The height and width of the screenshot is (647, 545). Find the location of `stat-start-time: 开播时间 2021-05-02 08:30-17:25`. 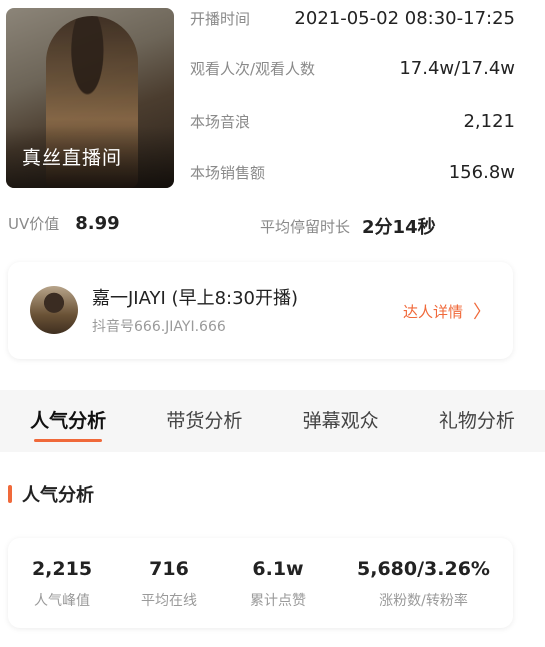

stat-start-time: 开播时间 2021-05-02 08:30-17:25 is located at coordinates (352, 18).